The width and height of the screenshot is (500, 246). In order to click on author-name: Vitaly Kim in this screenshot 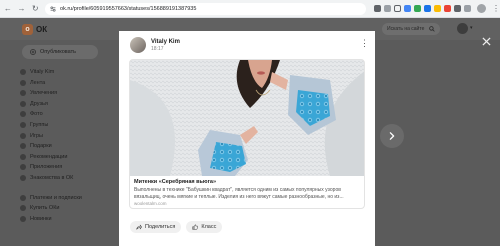, I will do `click(165, 42)`.